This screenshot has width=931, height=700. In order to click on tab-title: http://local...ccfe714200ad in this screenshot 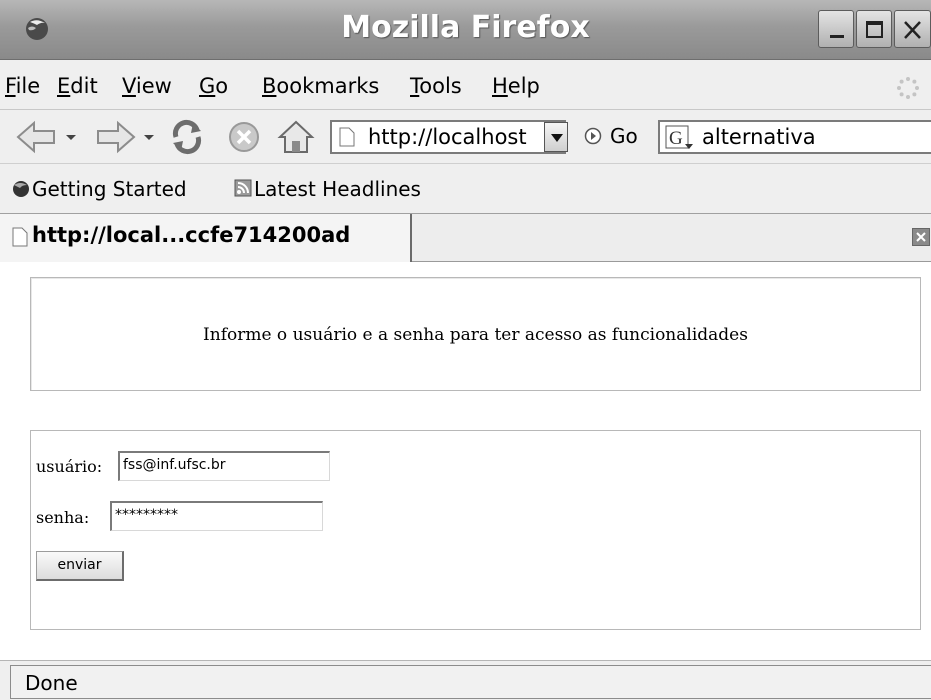, I will do `click(191, 235)`.